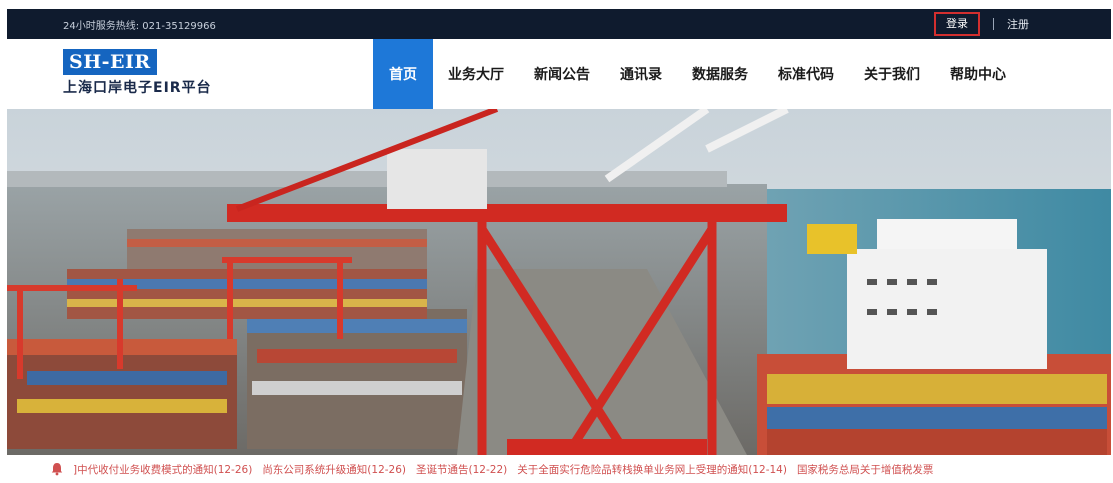  Describe the element at coordinates (476, 74) in the screenshot. I see `nav-business-hall: 业务大厅` at that location.